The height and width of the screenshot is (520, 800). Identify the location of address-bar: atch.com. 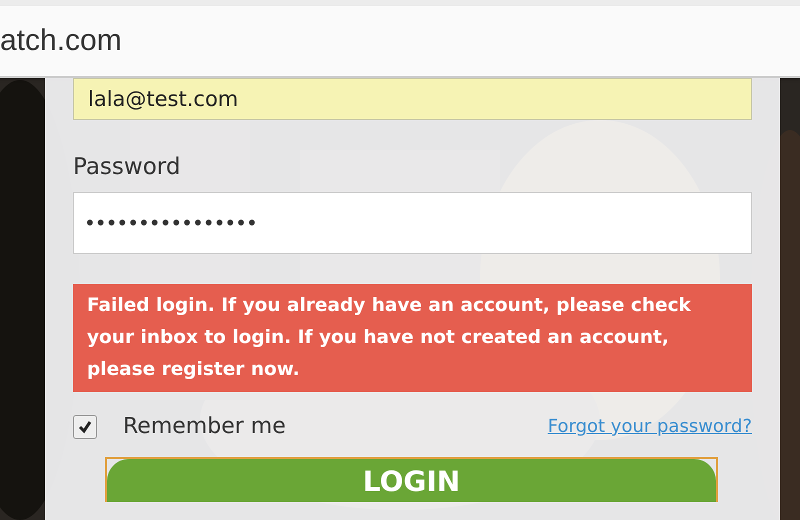
(400, 42).